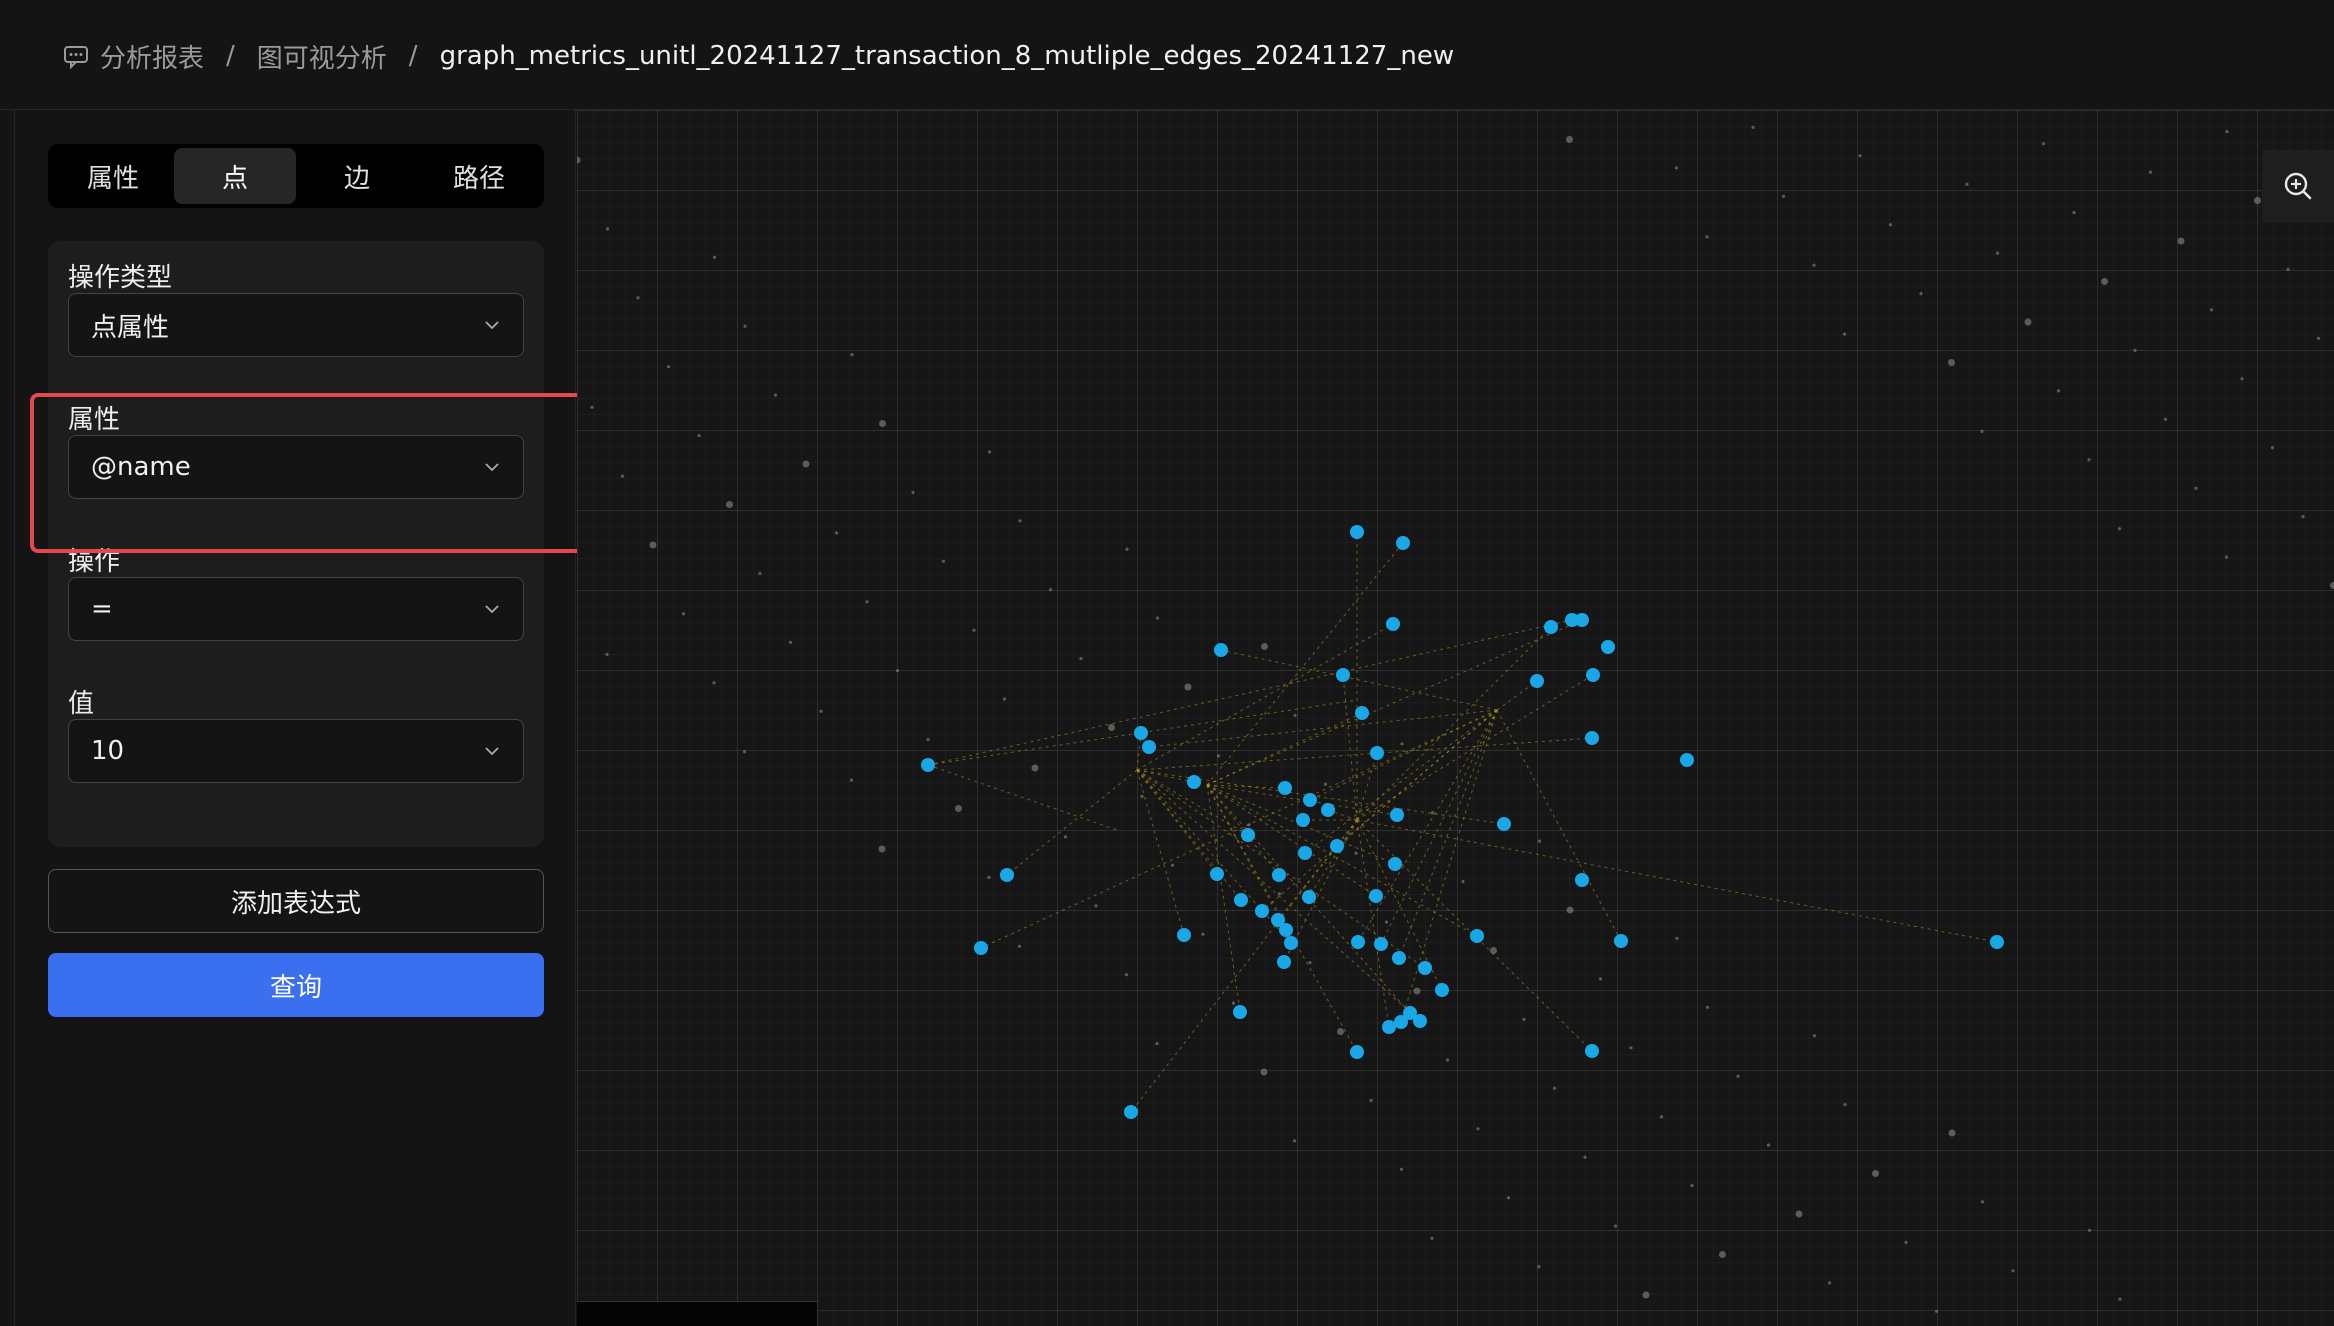  Describe the element at coordinates (152, 56) in the screenshot. I see `breadcrumb-item-reports: 分析报表` at that location.